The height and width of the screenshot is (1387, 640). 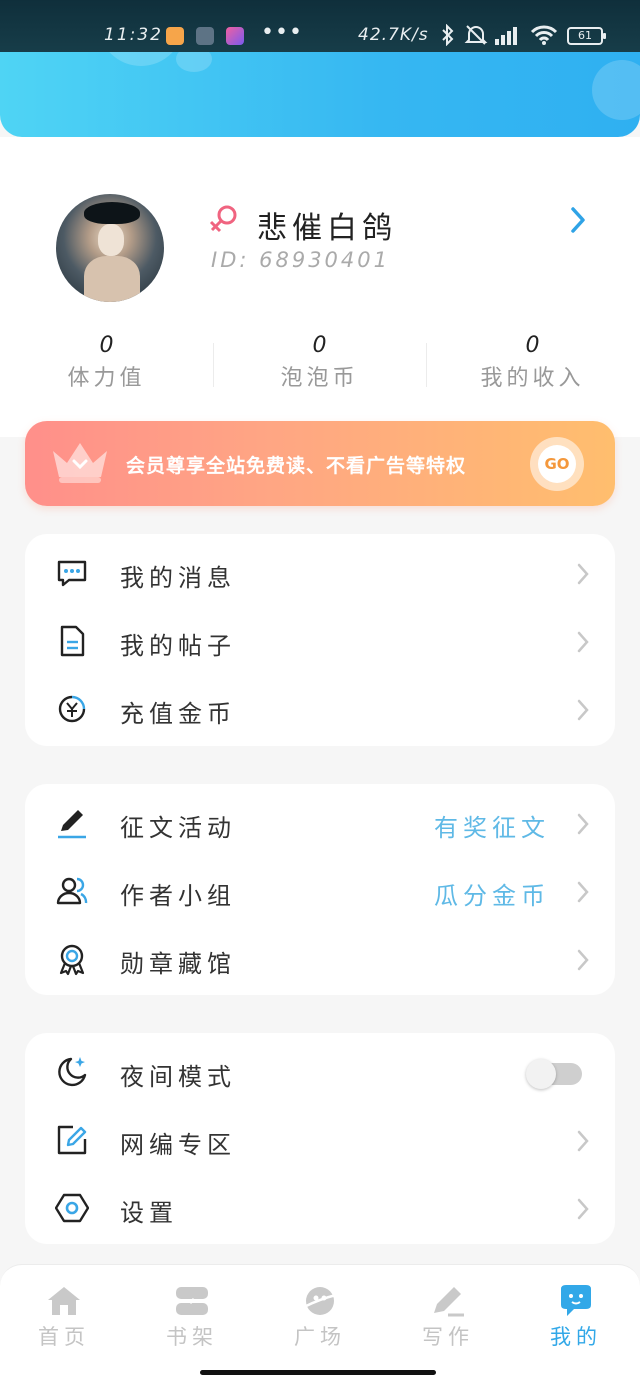 I want to click on avatar-hat-shape, so click(x=112, y=213).